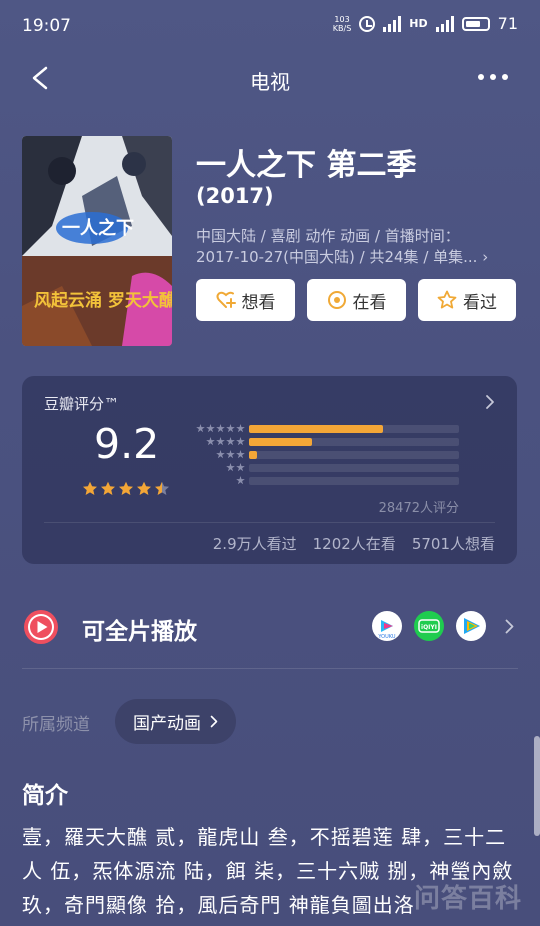 The image size is (540, 926). I want to click on status-icons: 103 KB/S HD 71, so click(425, 23).